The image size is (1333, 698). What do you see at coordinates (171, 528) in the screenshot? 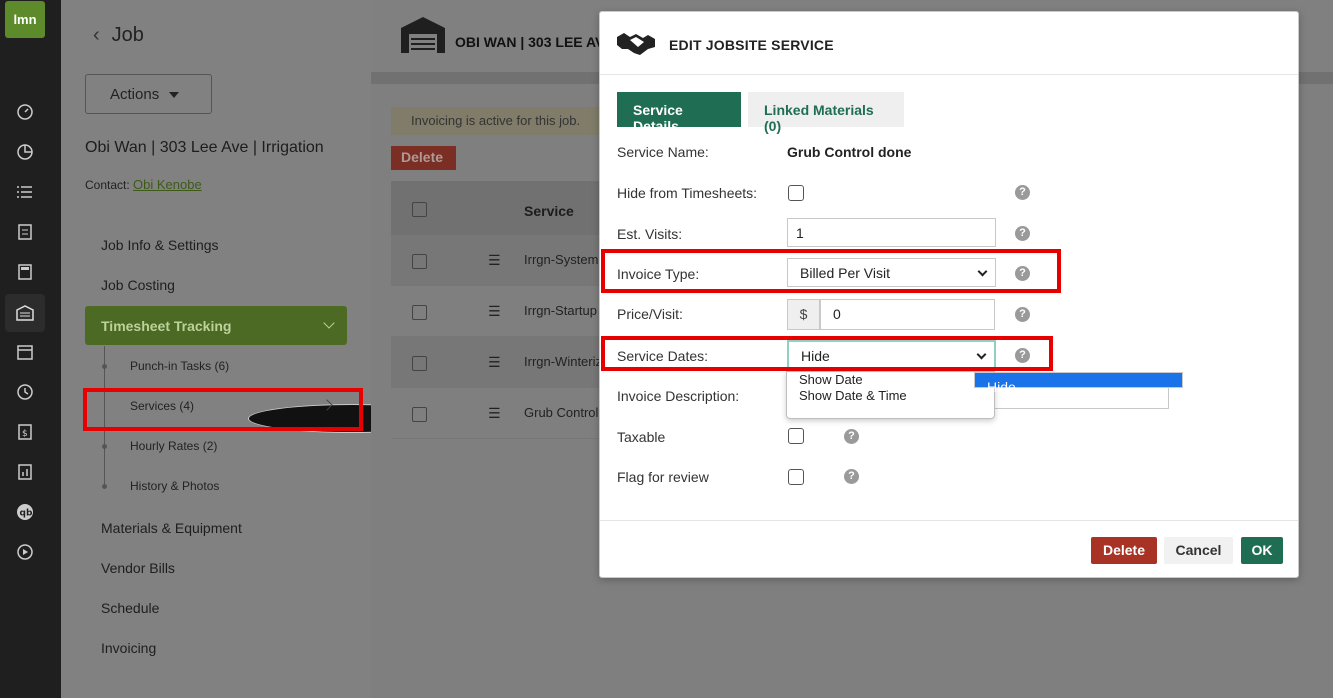
I see `nav-materials: Materials & Equipment` at bounding box center [171, 528].